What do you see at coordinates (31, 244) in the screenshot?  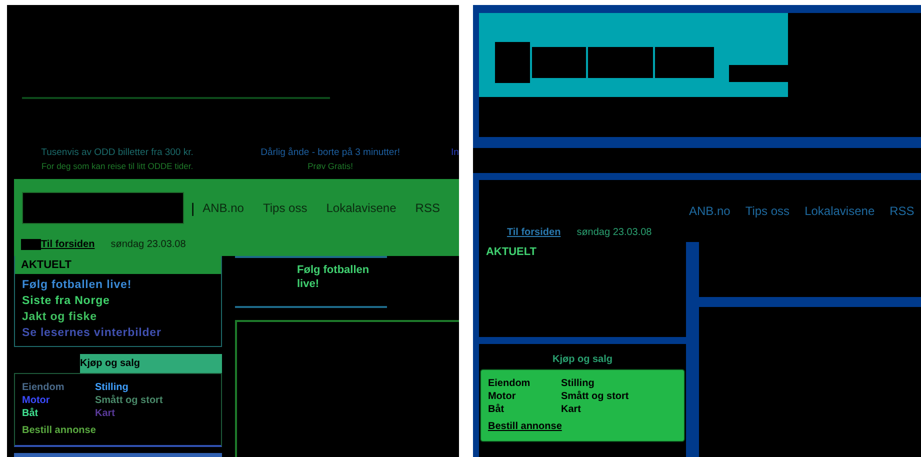 I see `image-placeholder` at bounding box center [31, 244].